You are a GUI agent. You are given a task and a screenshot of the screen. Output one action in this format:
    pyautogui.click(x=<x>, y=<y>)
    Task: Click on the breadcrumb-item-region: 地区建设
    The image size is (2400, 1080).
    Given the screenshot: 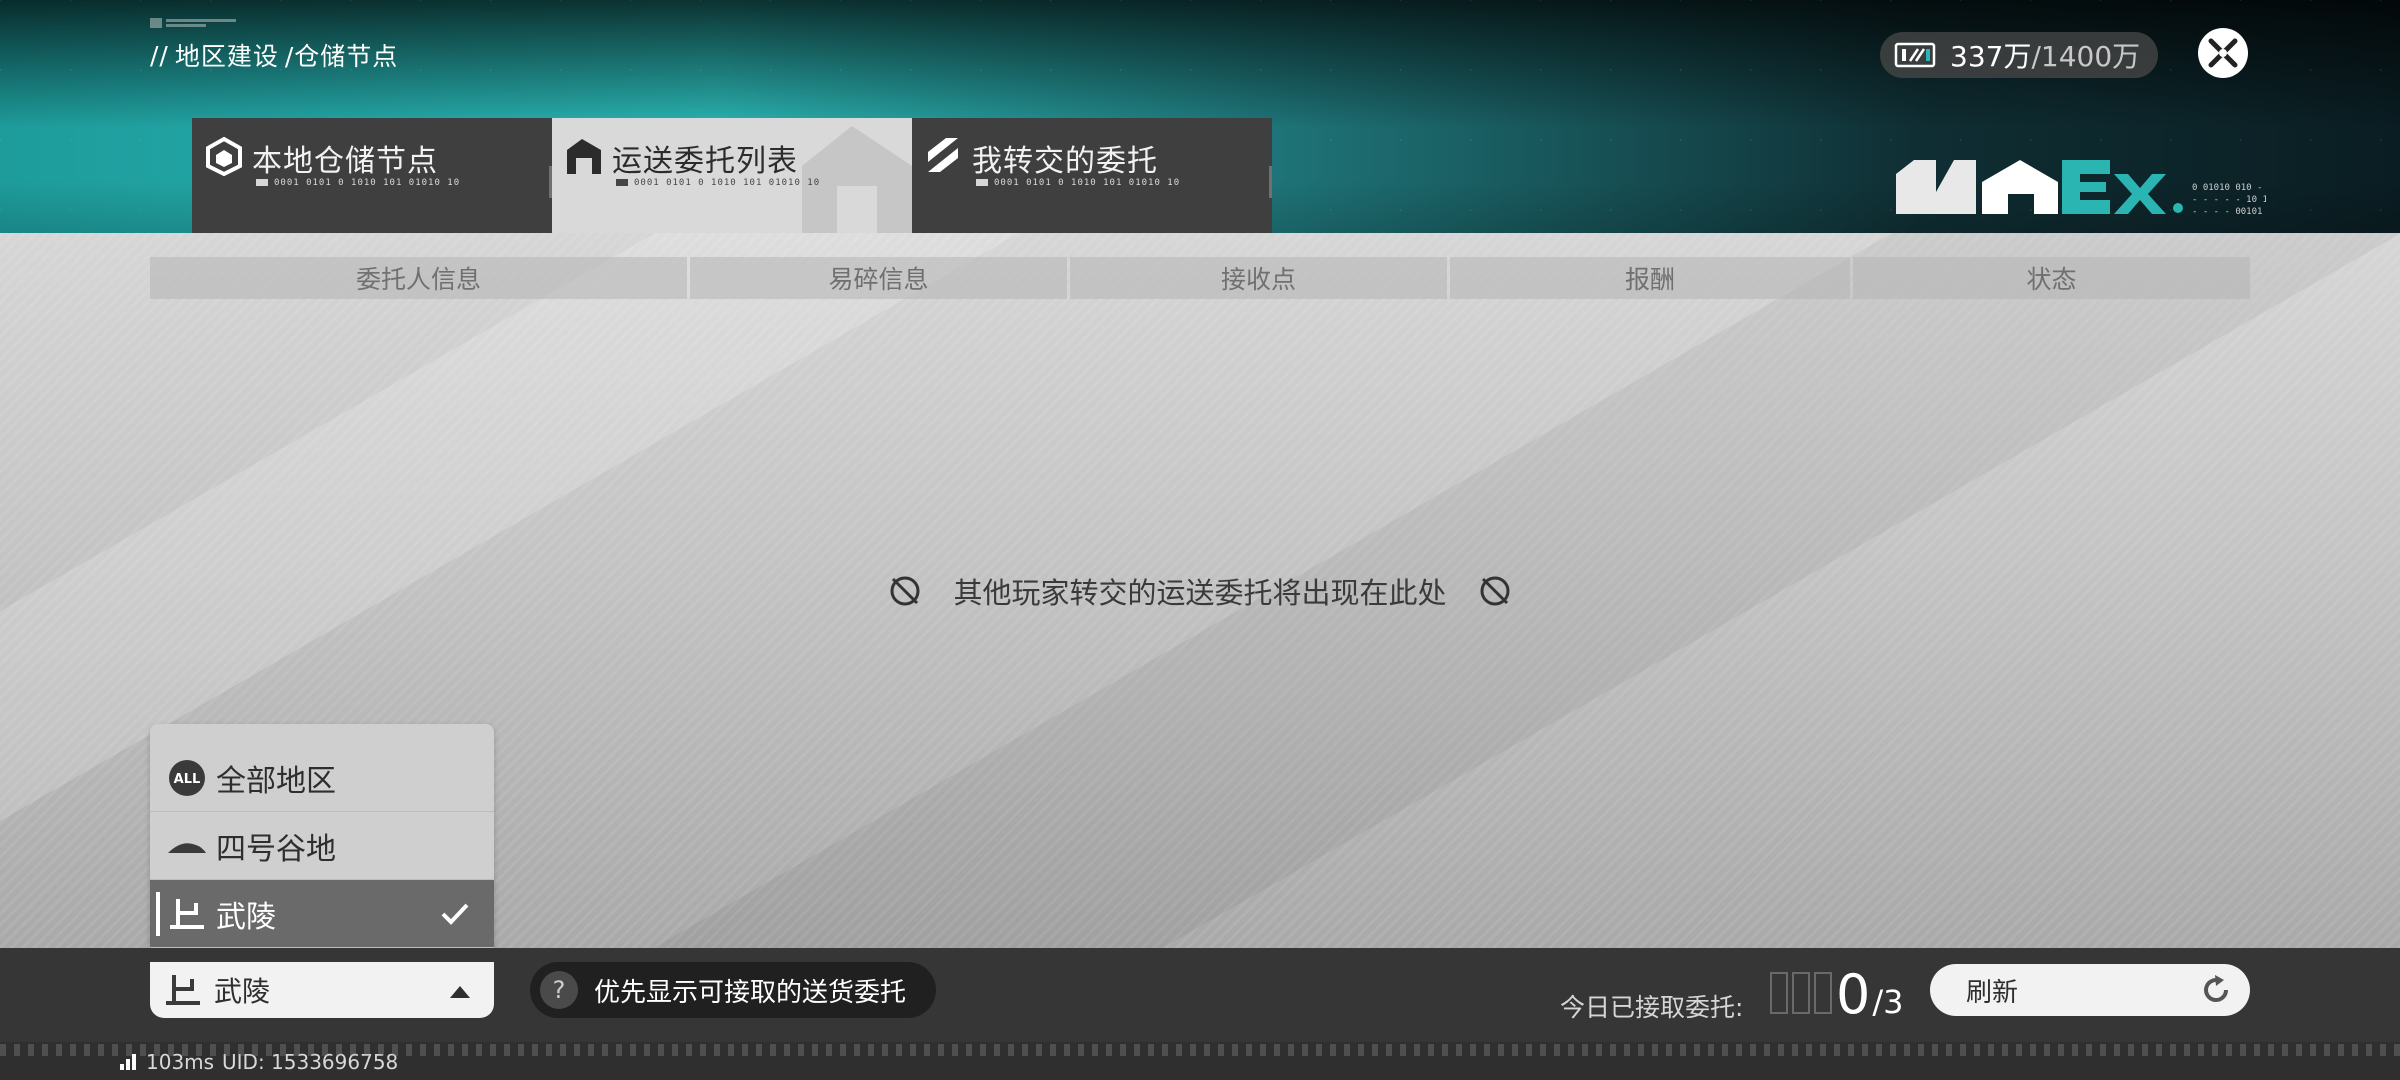 What is the action you would take?
    pyautogui.click(x=227, y=55)
    